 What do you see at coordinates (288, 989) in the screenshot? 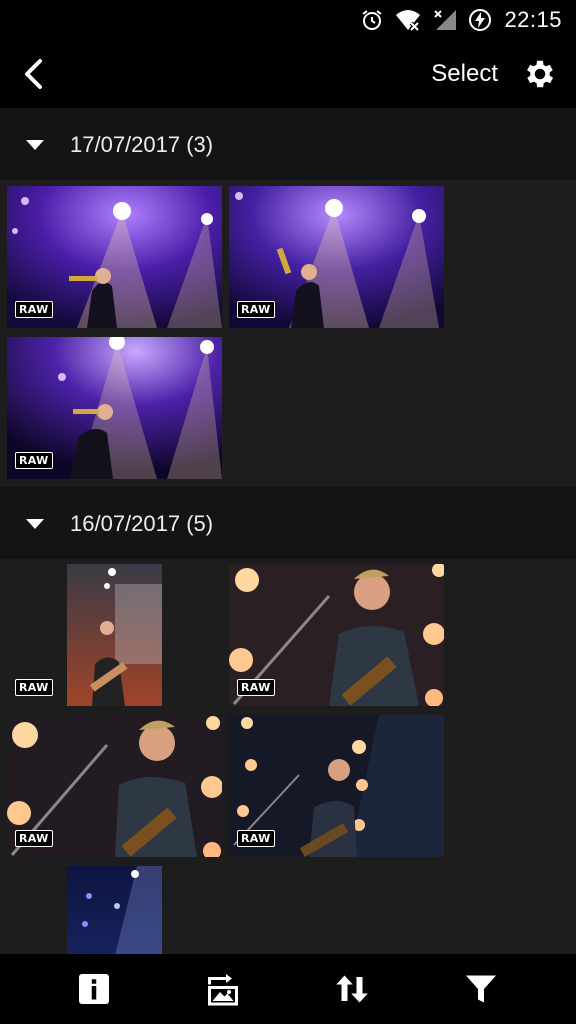
I see `bottom-toolbar` at bounding box center [288, 989].